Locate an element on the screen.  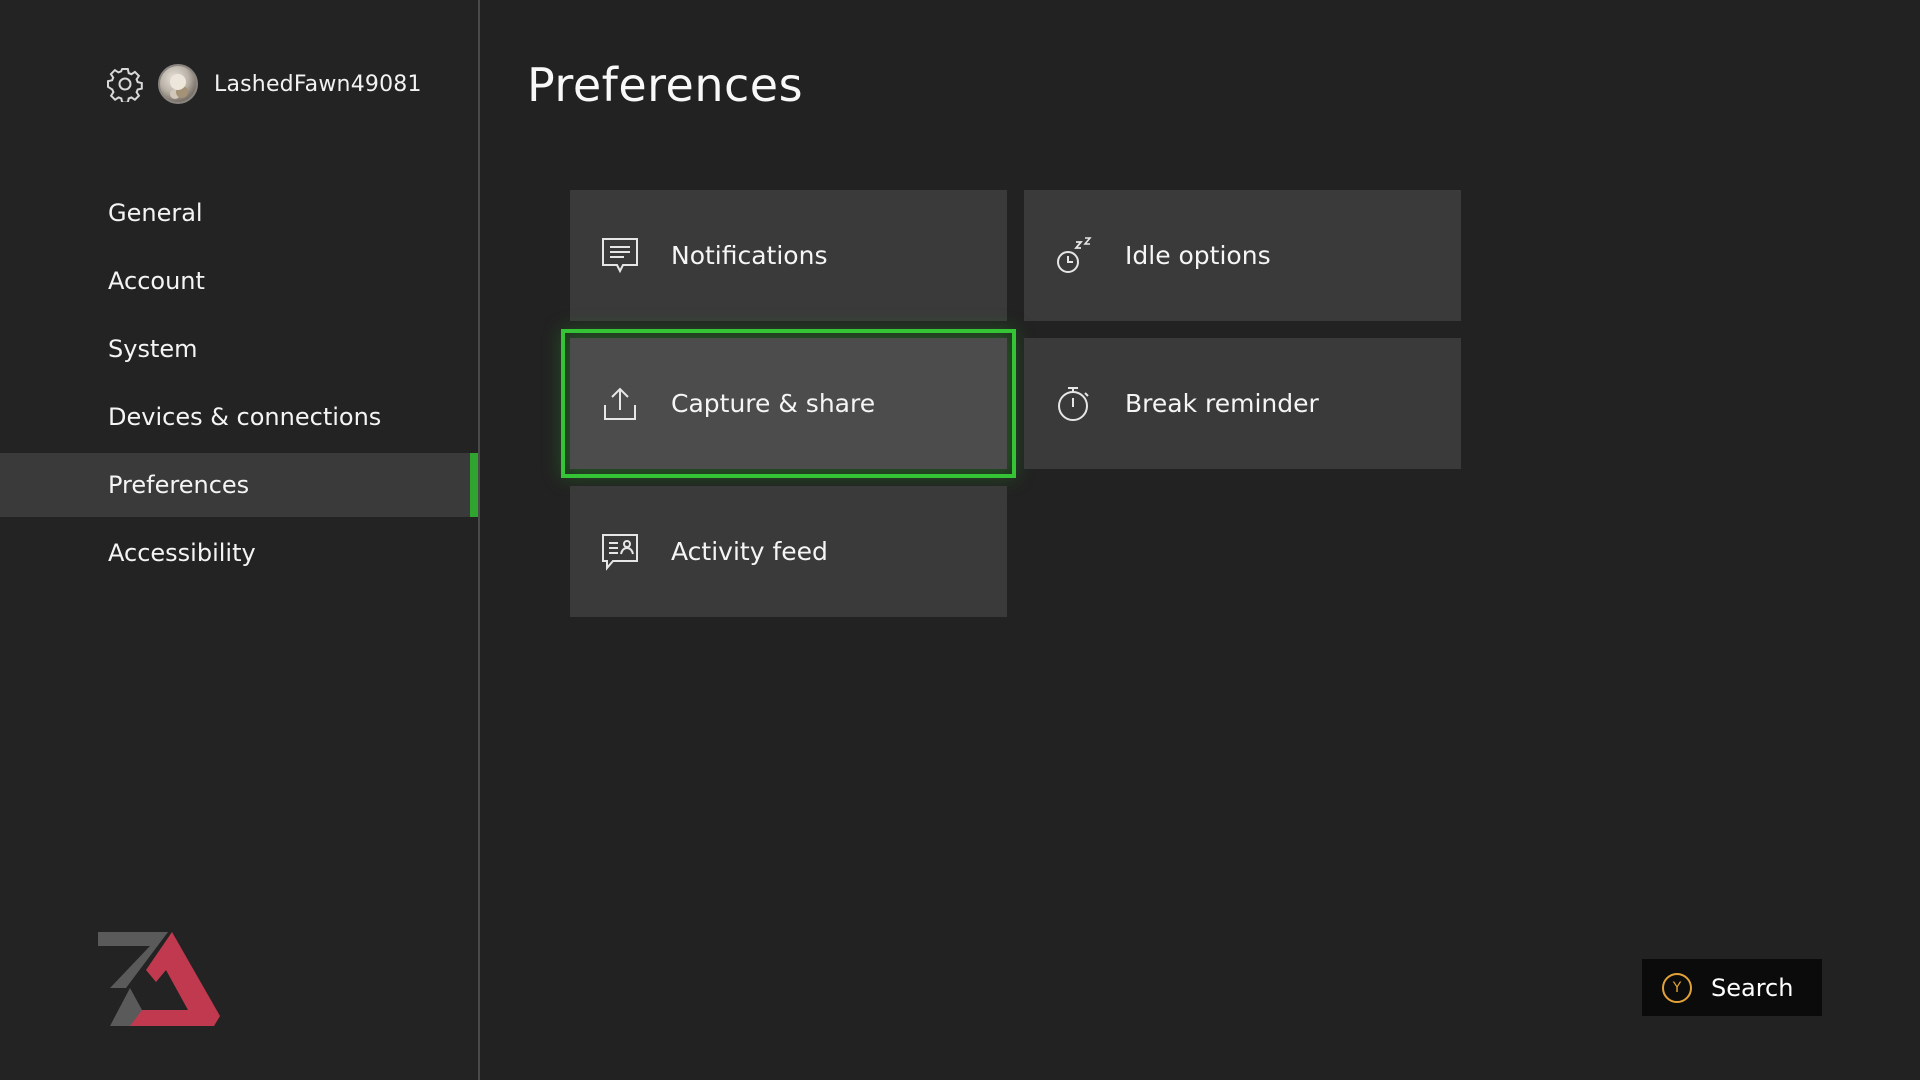
sidebar-item-account: Account is located at coordinates (239, 281).